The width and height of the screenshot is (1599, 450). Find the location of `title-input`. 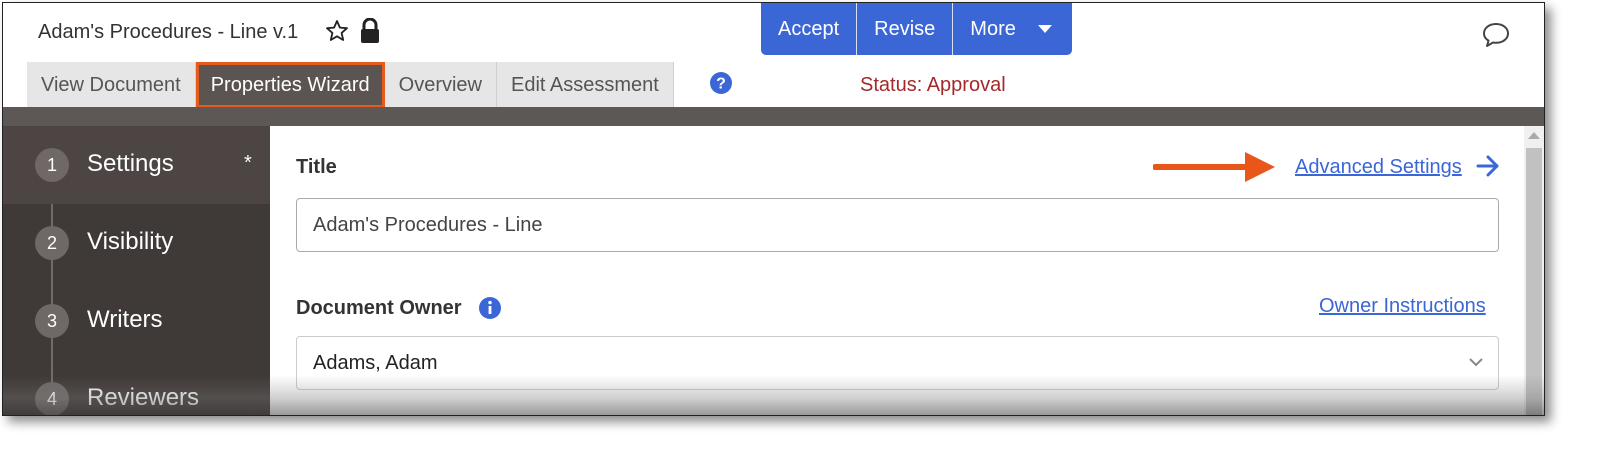

title-input is located at coordinates (897, 225).